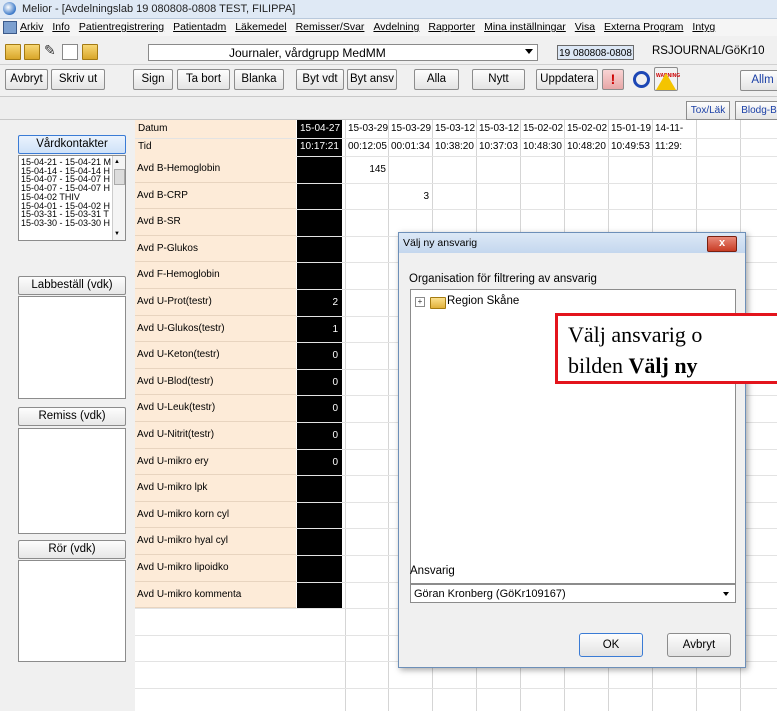  What do you see at coordinates (456, 138) in the screenshot?
I see `grid-row-line` at bounding box center [456, 138].